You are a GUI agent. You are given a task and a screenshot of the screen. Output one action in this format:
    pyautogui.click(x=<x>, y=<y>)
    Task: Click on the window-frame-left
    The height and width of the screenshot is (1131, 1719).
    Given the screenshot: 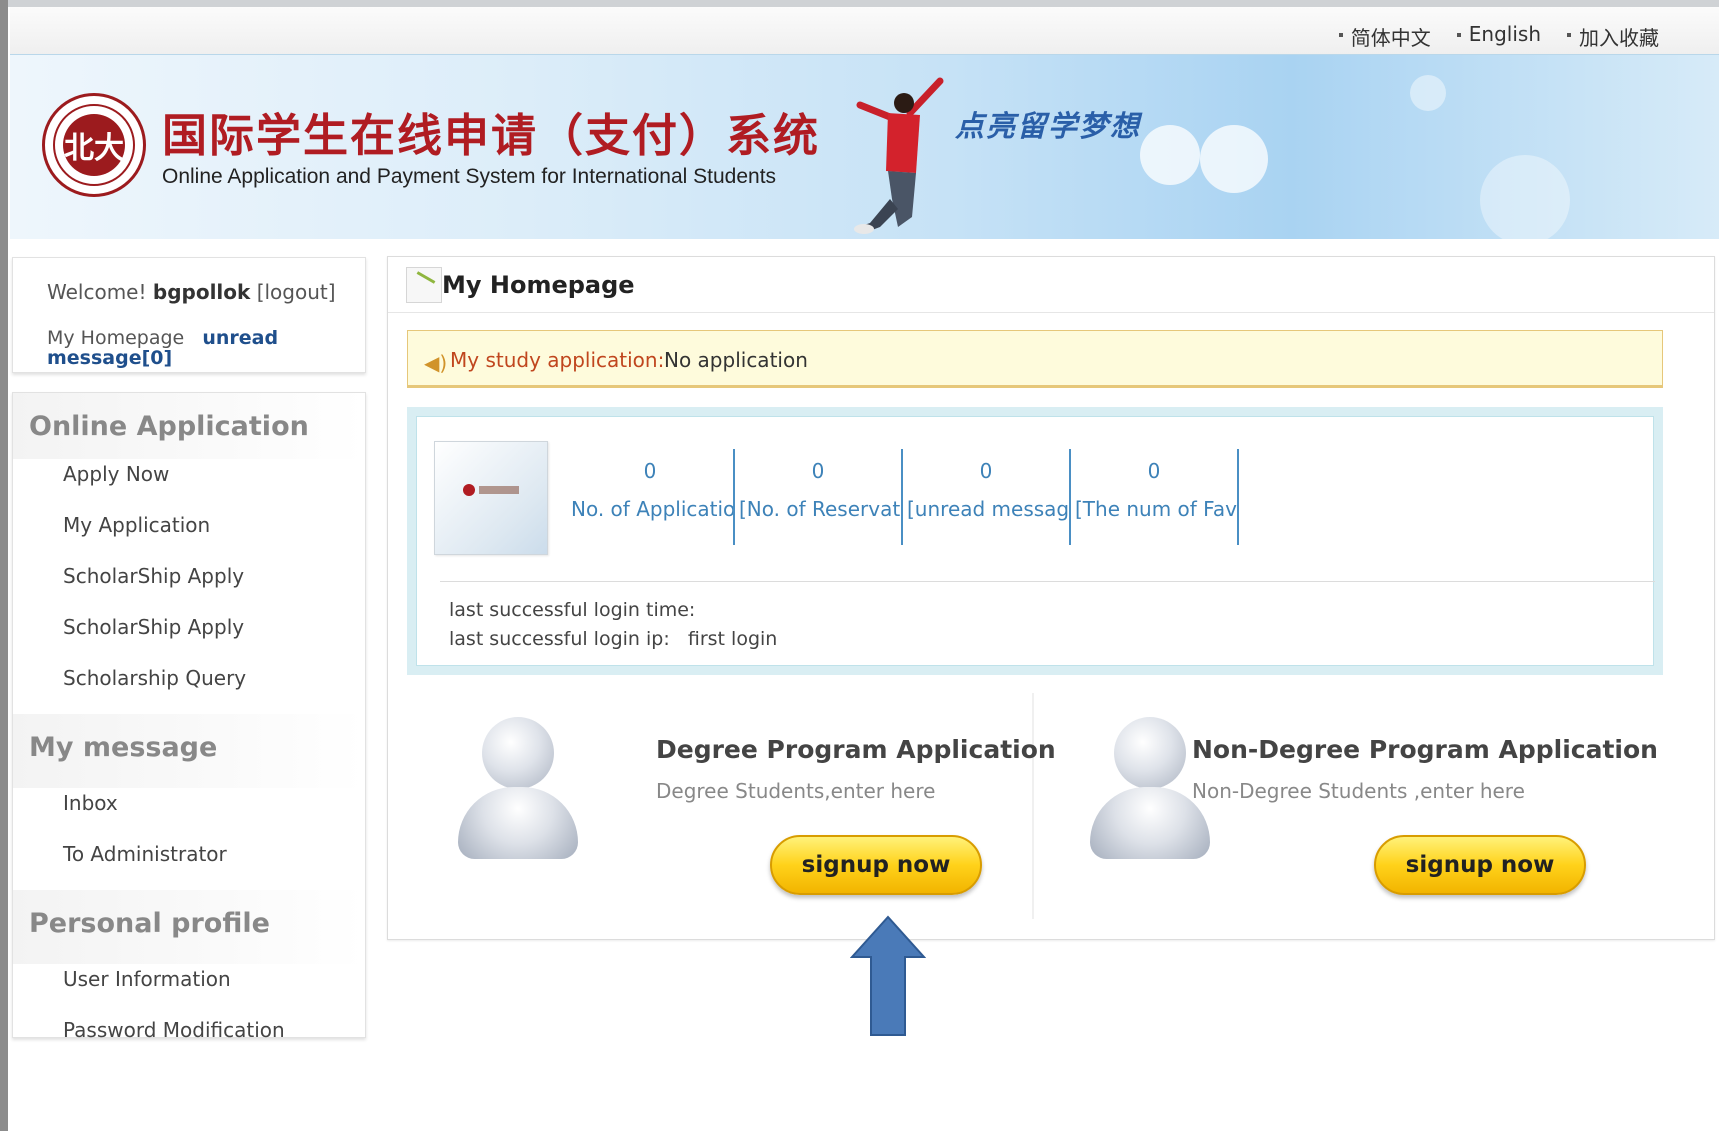 What is the action you would take?
    pyautogui.click(x=4, y=565)
    